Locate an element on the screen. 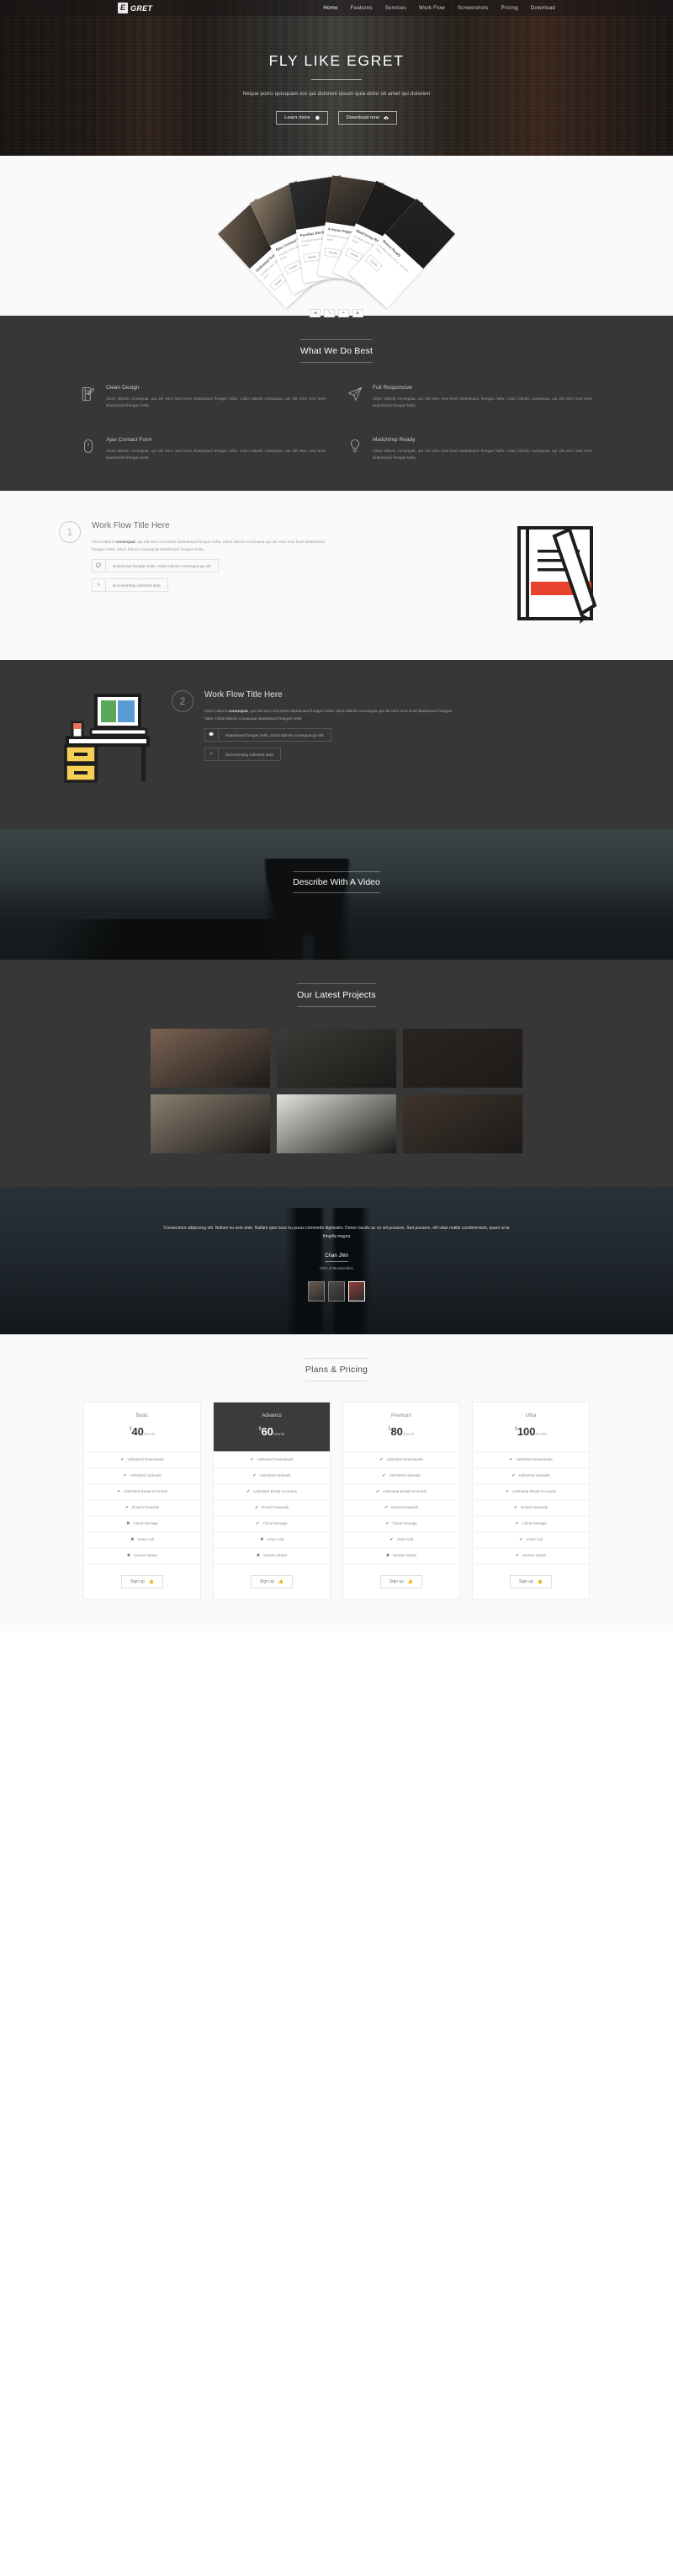 This screenshot has width=673, height=2576. plan-name: Ultra is located at coordinates (531, 1416).